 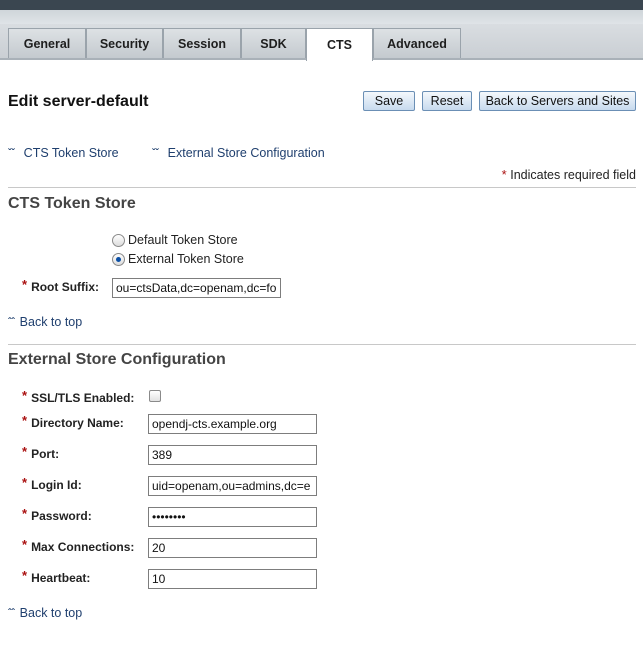 I want to click on login-id-label: * Login Id:, so click(x=52, y=483).